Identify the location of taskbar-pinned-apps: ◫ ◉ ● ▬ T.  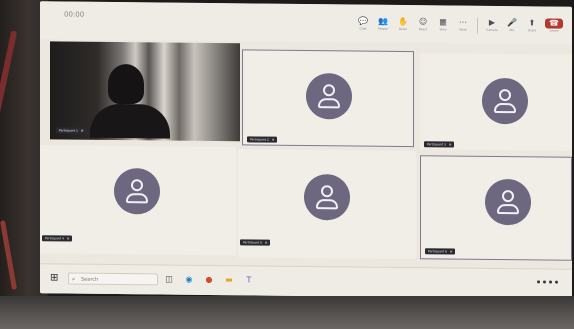
(209, 278).